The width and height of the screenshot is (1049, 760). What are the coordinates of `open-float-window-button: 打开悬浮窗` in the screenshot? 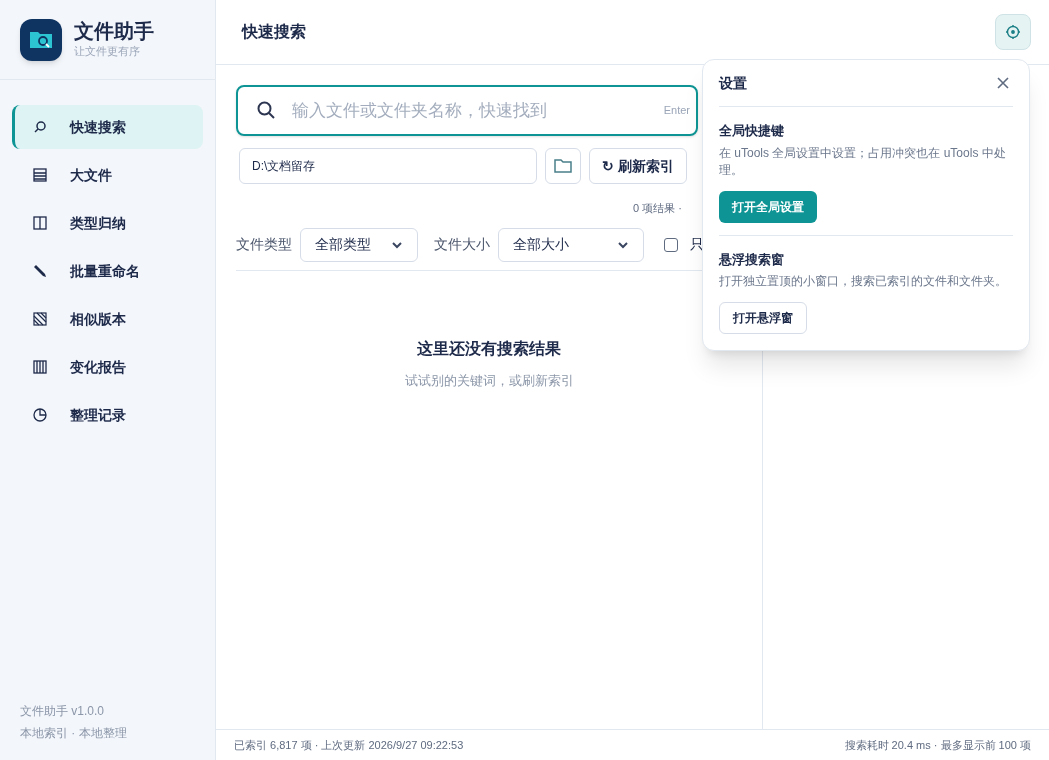 It's located at (763, 318).